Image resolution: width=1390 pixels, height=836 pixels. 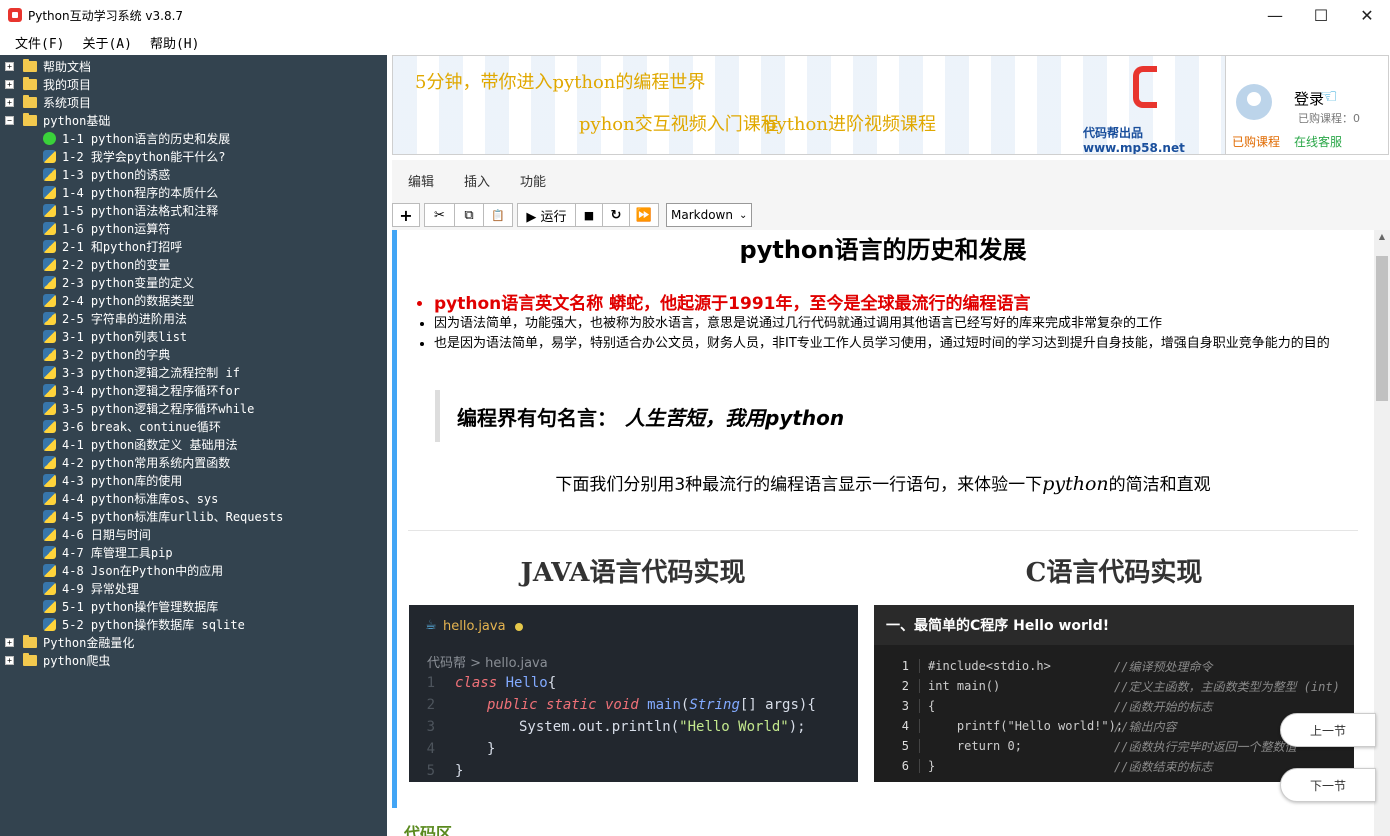 What do you see at coordinates (1275, 15) in the screenshot?
I see `minimize-button: —` at bounding box center [1275, 15].